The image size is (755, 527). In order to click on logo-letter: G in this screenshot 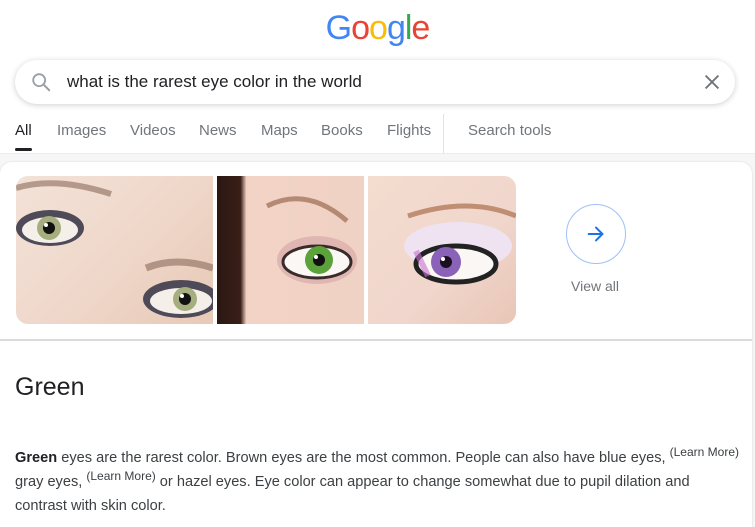, I will do `click(338, 28)`.